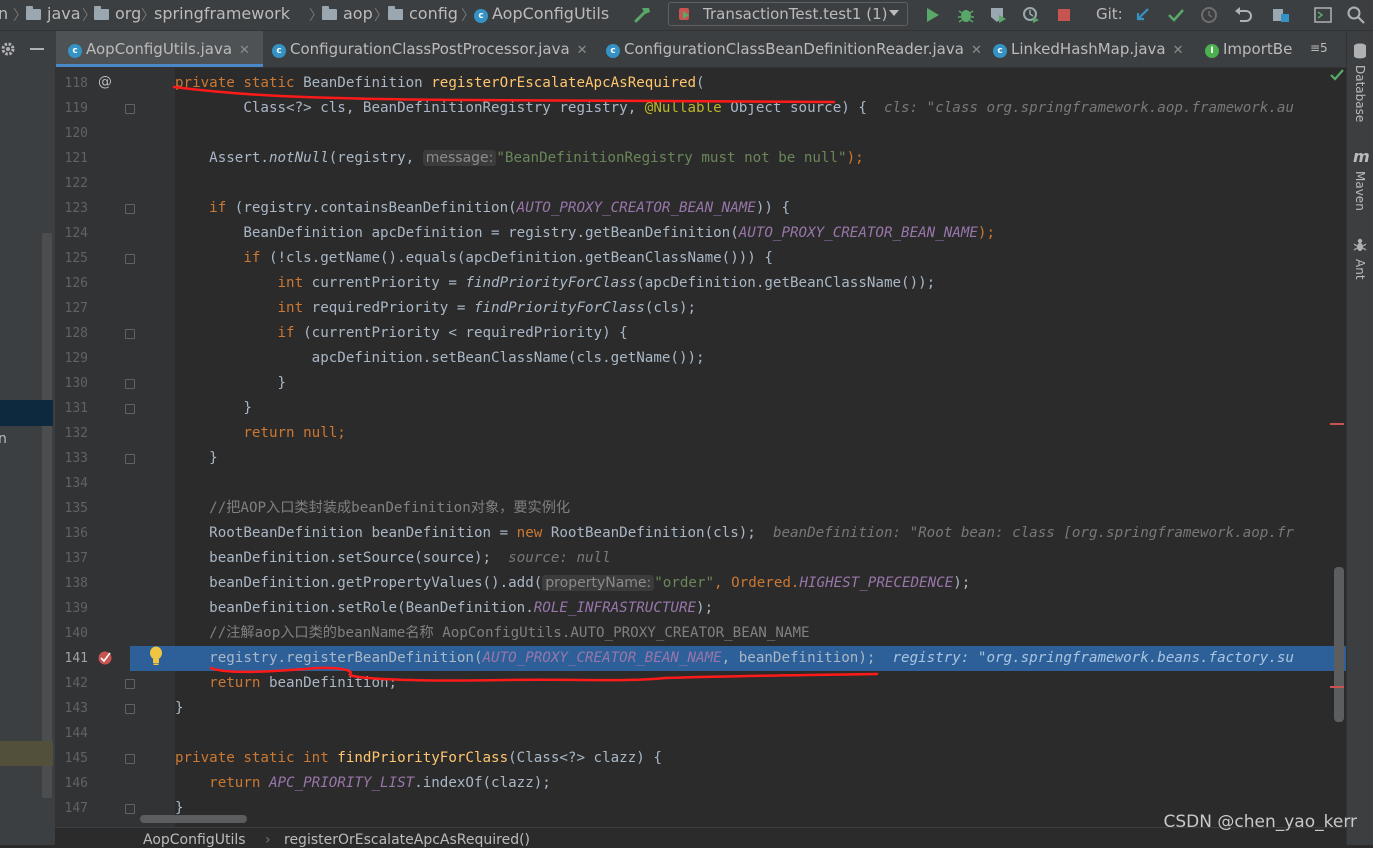 This screenshot has width=1373, height=848. What do you see at coordinates (71, 583) in the screenshot?
I see `line-number: 138` at bounding box center [71, 583].